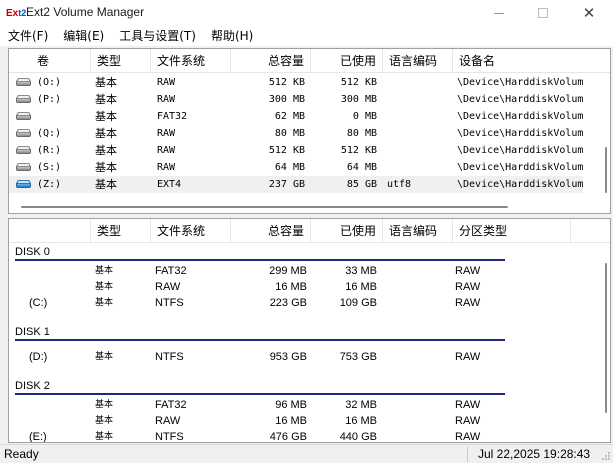  What do you see at coordinates (49, 184) in the screenshot?
I see `volume-letter: (Z:)` at bounding box center [49, 184].